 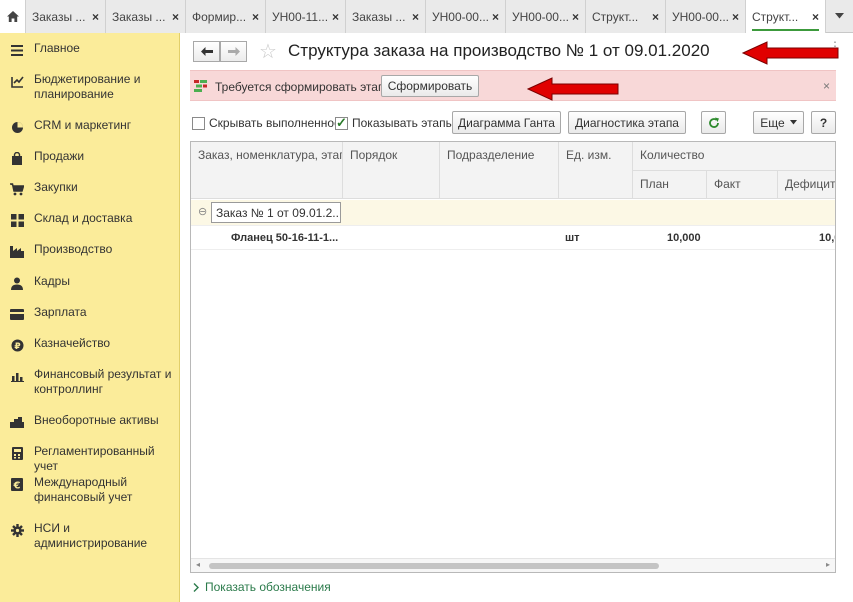 I want to click on euro-icon: €, so click(x=17, y=484).